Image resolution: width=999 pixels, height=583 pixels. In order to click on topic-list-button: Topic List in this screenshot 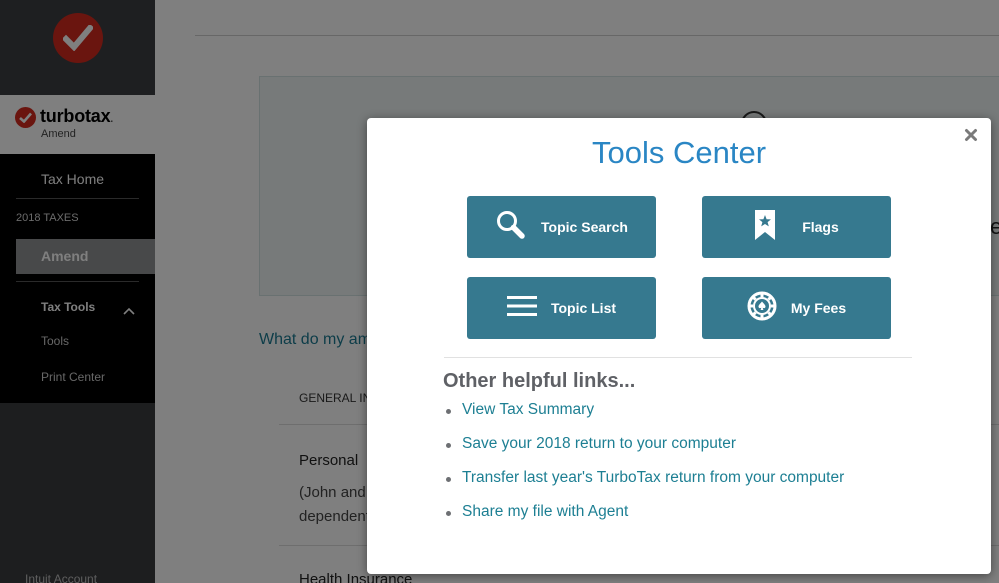, I will do `click(561, 308)`.